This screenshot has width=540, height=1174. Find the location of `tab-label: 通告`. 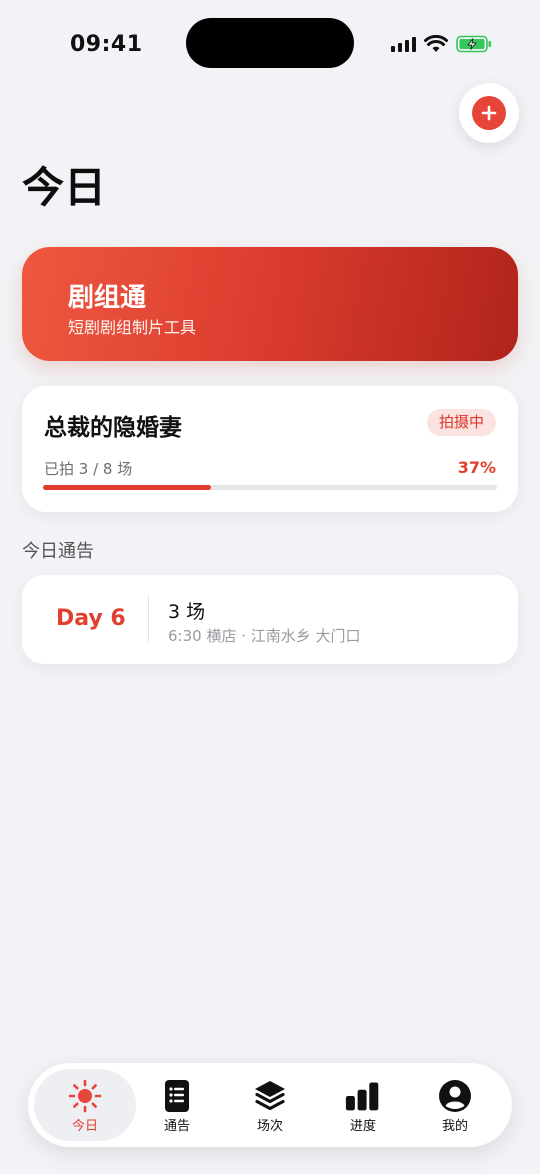

tab-label: 通告 is located at coordinates (176, 1126).